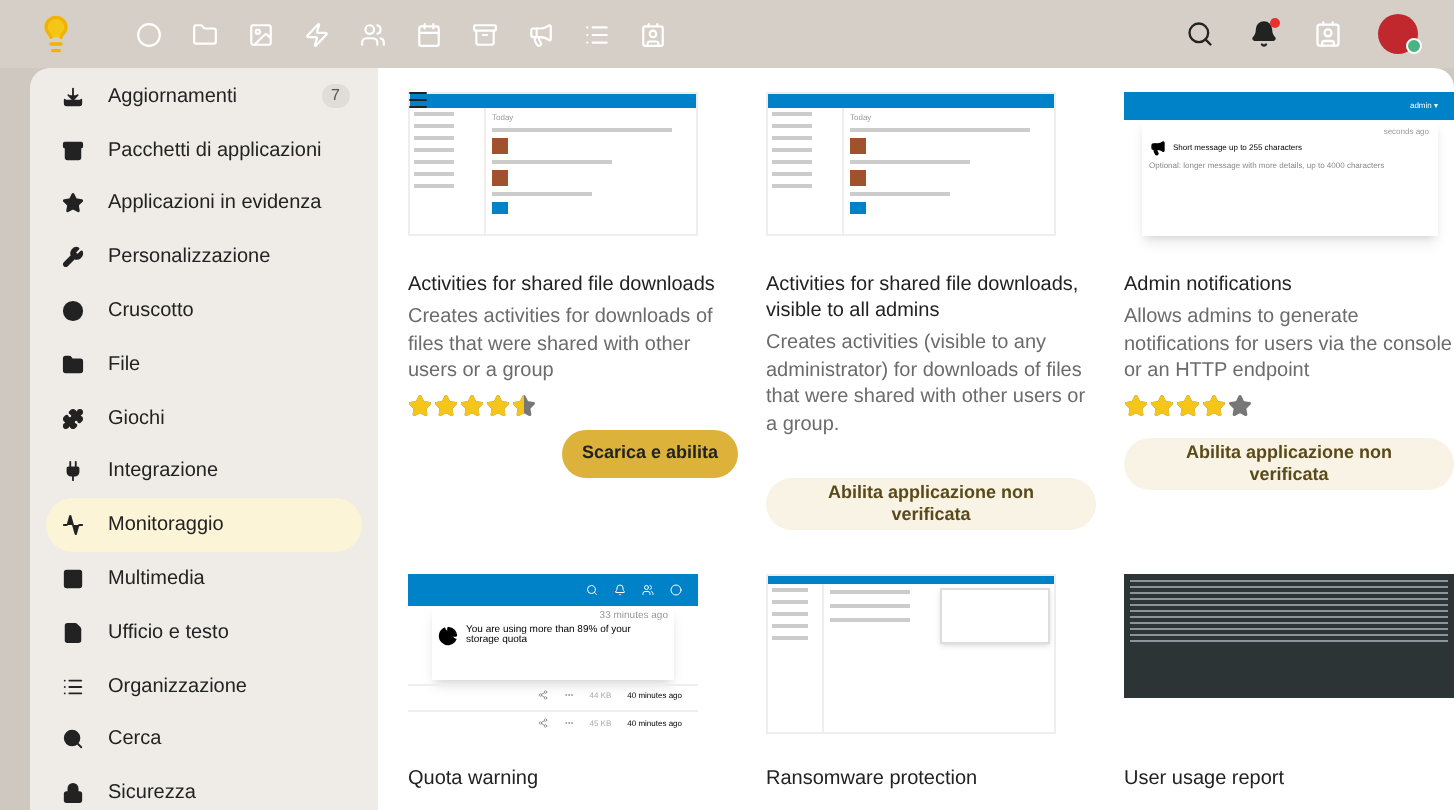 The height and width of the screenshot is (810, 1454). I want to click on bell-icon, so click(620, 589).